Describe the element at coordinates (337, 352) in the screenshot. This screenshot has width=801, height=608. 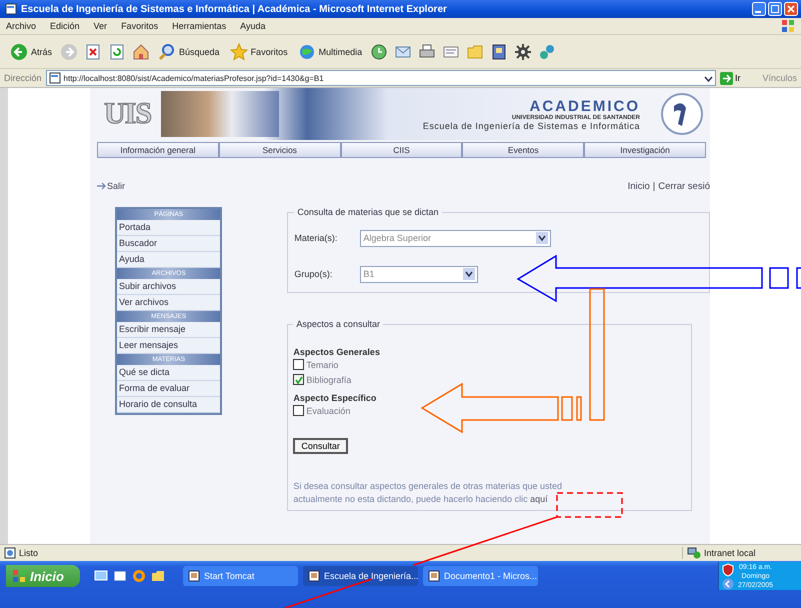
I see `group-heading: Aspectos Generales` at that location.